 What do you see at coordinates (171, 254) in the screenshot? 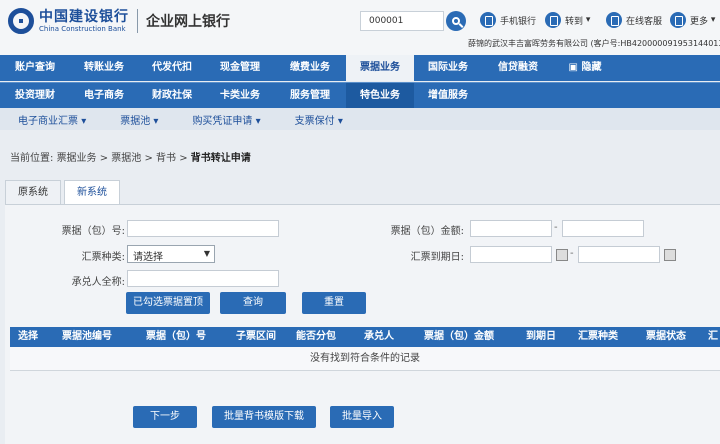
I see `bill-type-select: 请选择 ▼` at bounding box center [171, 254].